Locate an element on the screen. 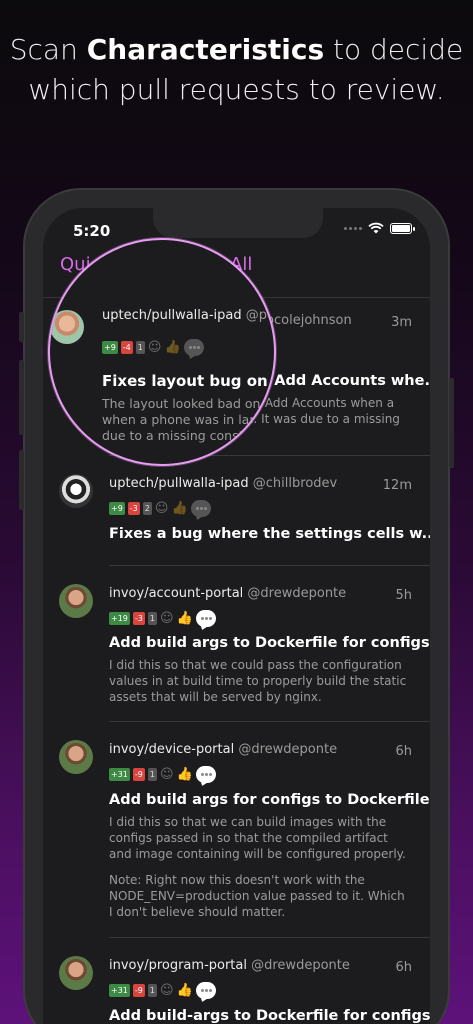 Image resolution: width=473 pixels, height=1024 pixels. deletions-badge: -4 is located at coordinates (126, 347).